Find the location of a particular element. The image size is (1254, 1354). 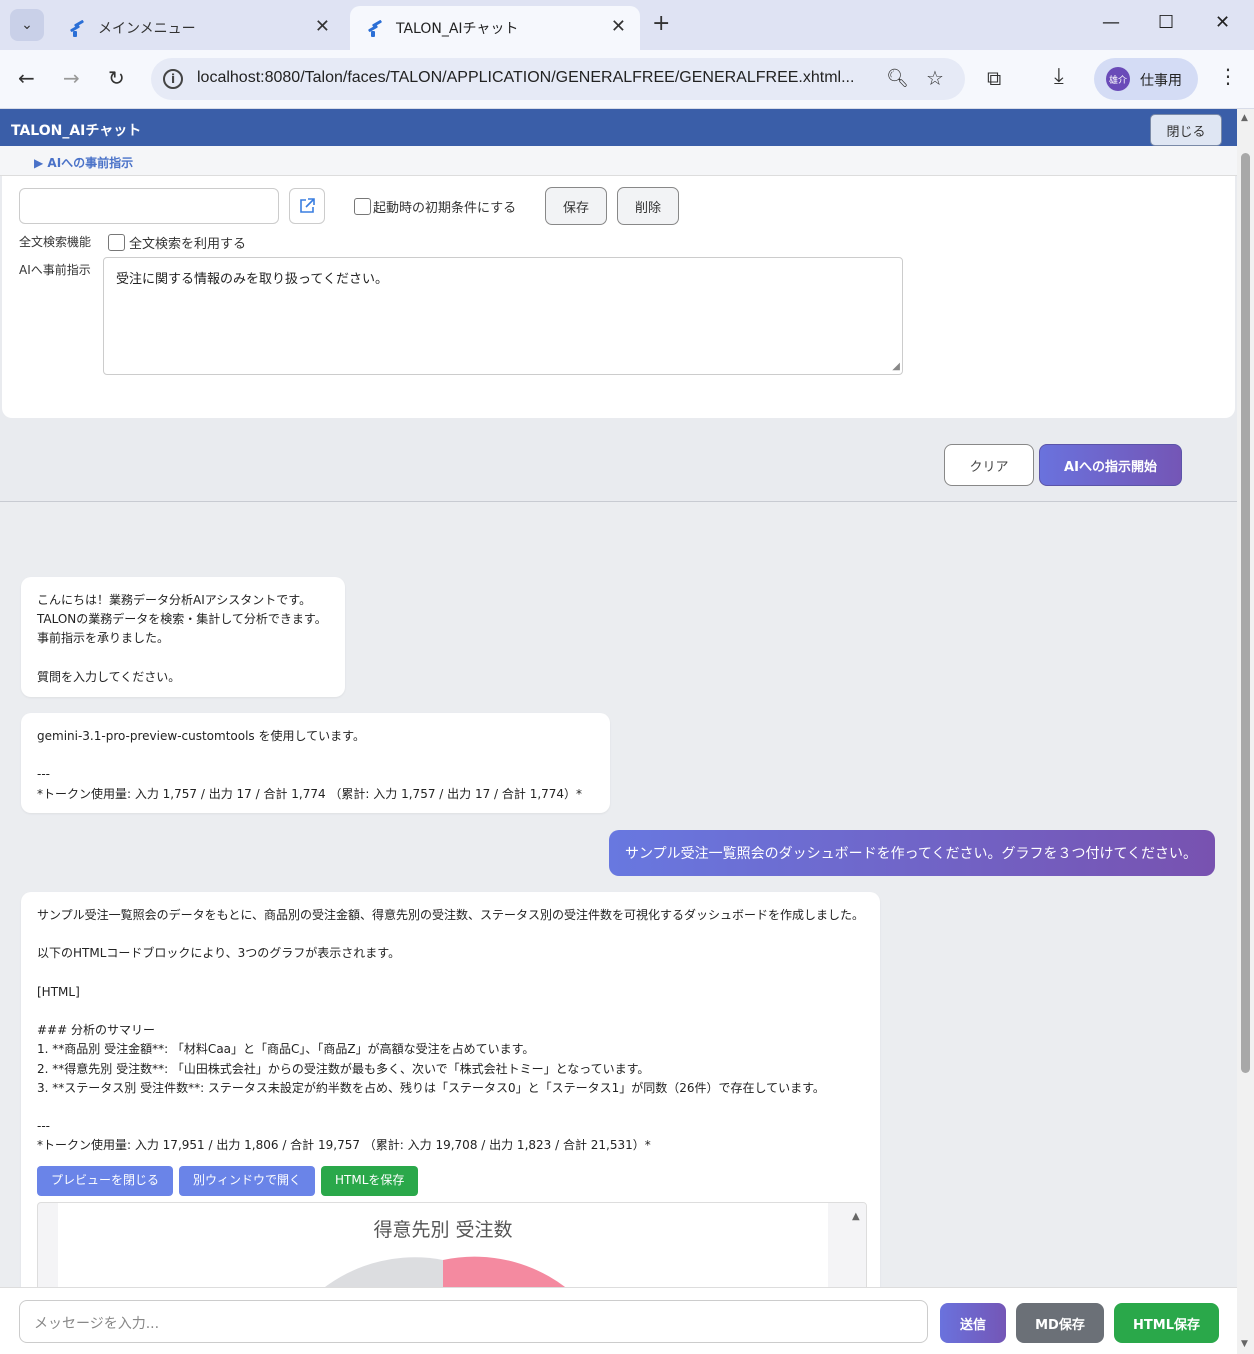

app-header: TALON_AIチャット 閉じる is located at coordinates (618, 127).